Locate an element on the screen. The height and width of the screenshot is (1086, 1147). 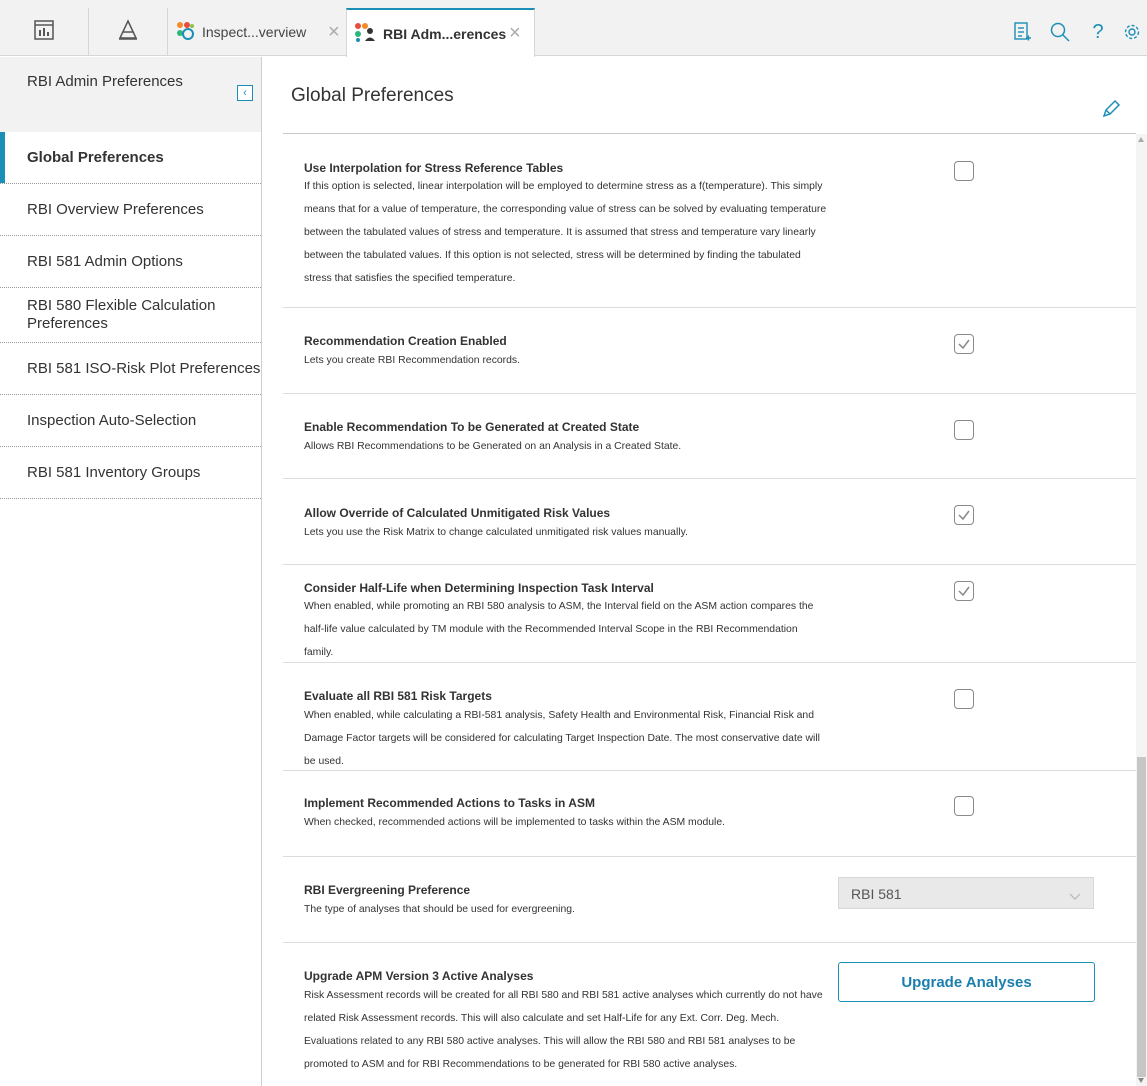
dashboard-icon is located at coordinates (44, 32).